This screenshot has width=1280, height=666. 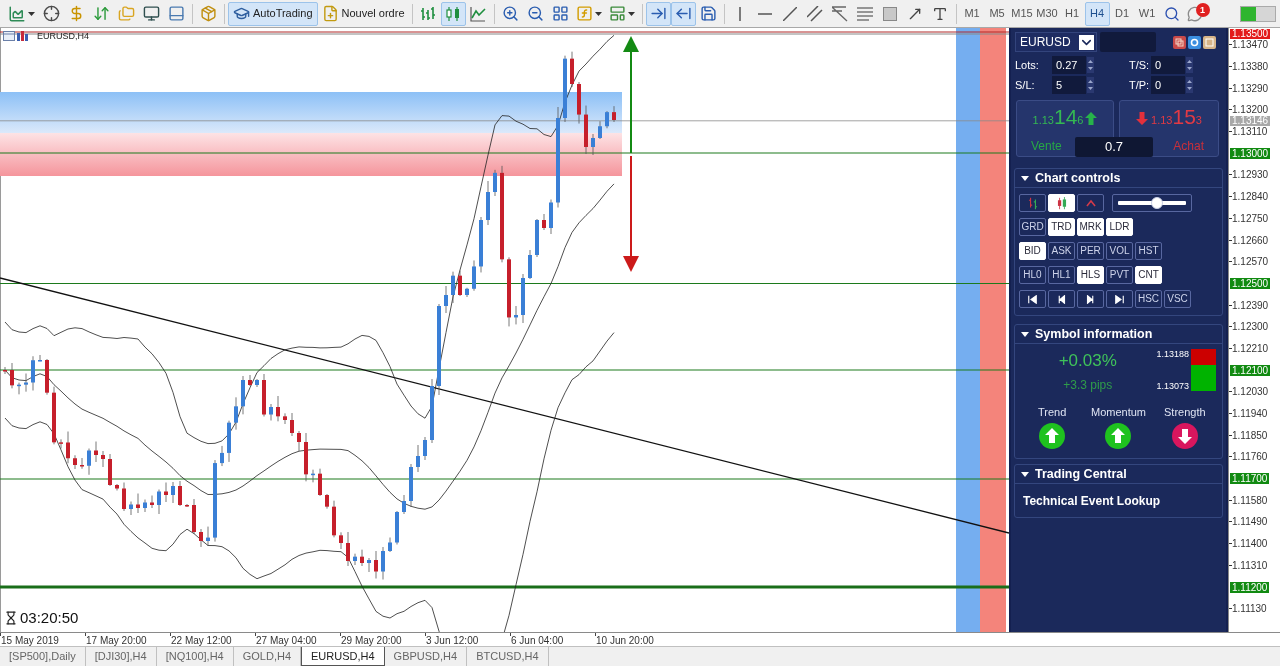 What do you see at coordinates (1061, 275) in the screenshot?
I see `toggle-button: HL1` at bounding box center [1061, 275].